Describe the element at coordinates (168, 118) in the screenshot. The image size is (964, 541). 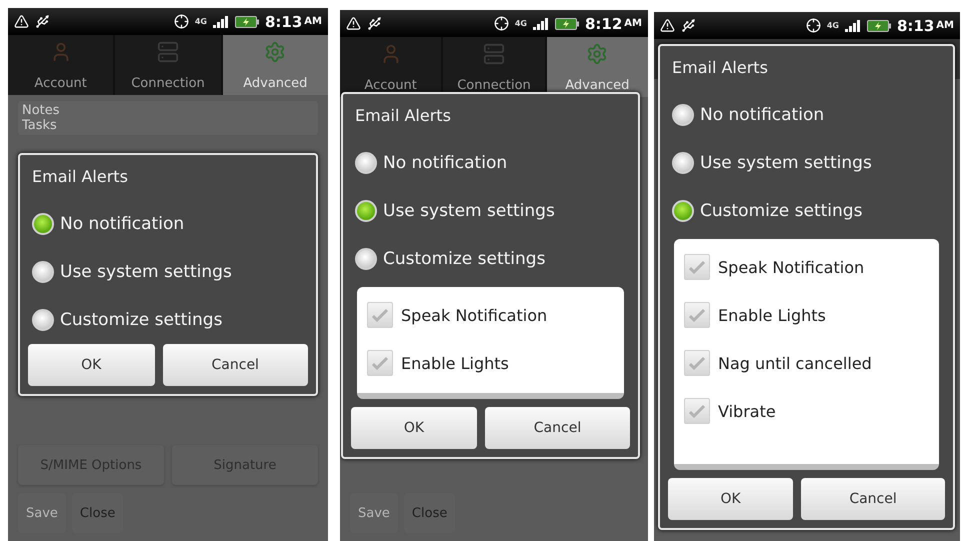
I see `text-field: Notes Tasks` at that location.